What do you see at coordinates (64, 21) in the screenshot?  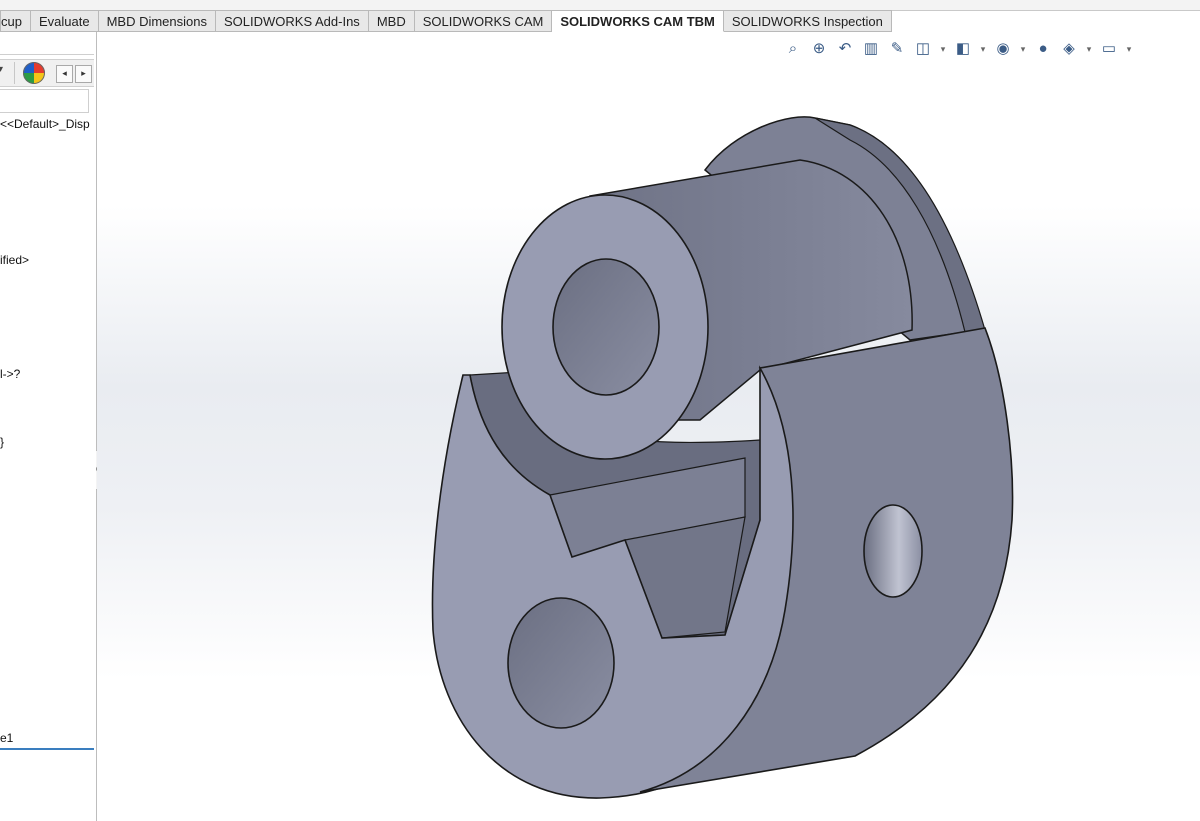 I see `tab-evaluate: Evaluate` at bounding box center [64, 21].